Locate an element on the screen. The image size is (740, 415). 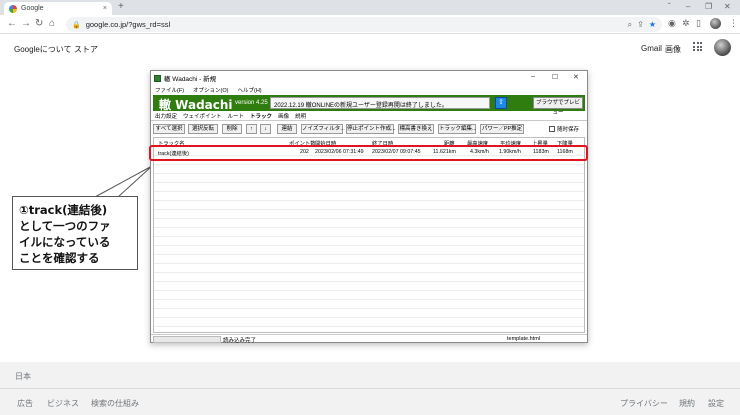
puzzle-icon: ✲ is located at coordinates (686, 23).